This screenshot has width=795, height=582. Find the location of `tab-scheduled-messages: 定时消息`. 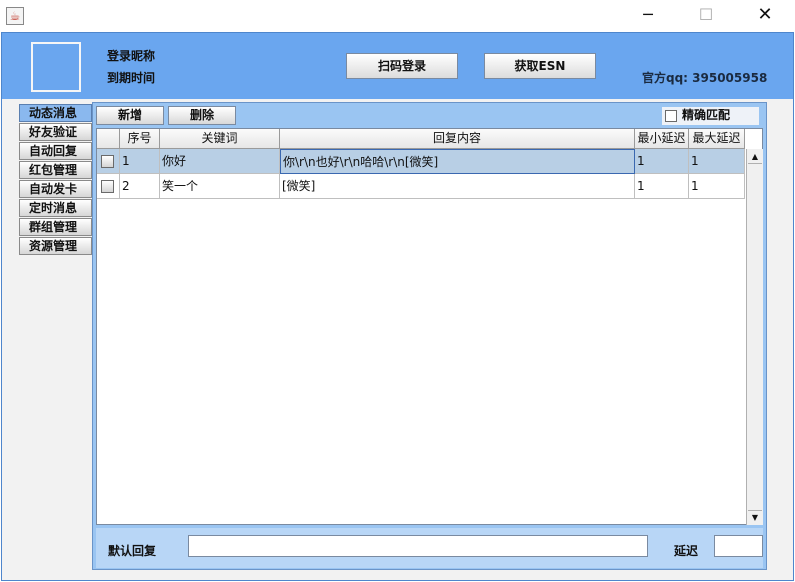

tab-scheduled-messages: 定时消息 is located at coordinates (55, 208).